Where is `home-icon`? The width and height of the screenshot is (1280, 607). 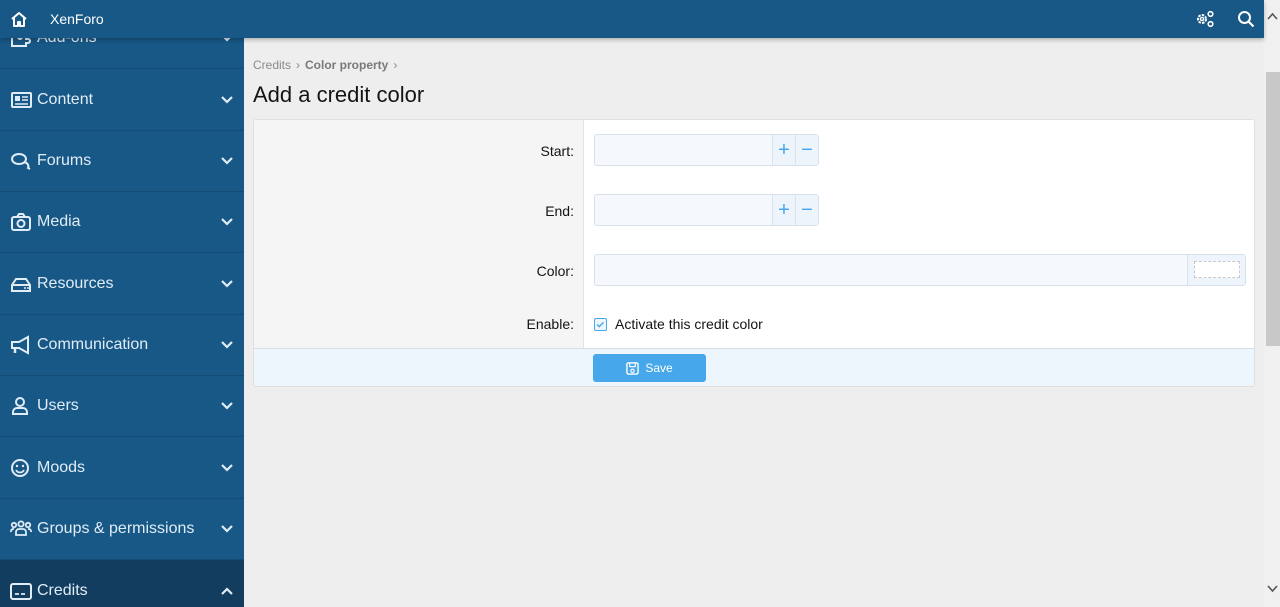
home-icon is located at coordinates (19, 19).